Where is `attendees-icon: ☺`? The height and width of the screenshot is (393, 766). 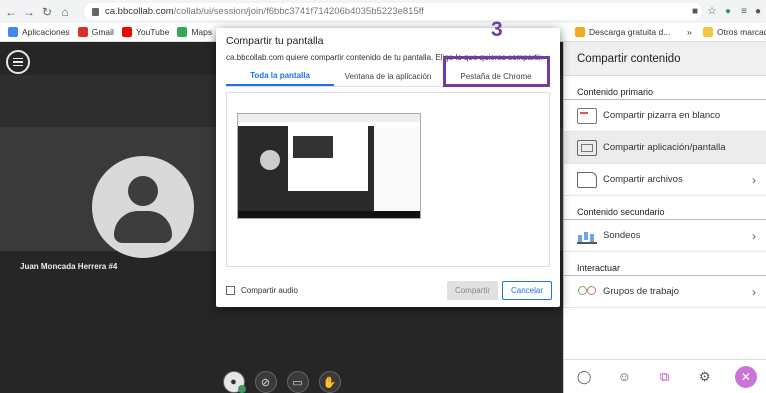 attendees-icon: ☺ is located at coordinates (624, 377).